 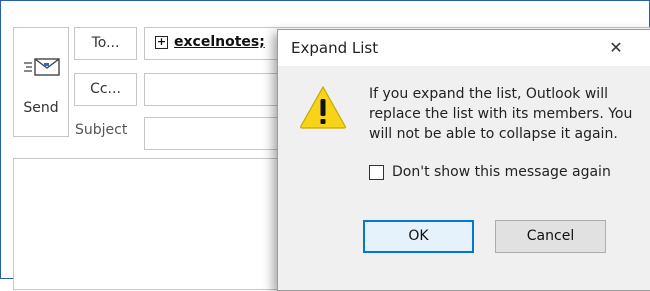 What do you see at coordinates (616, 48) in the screenshot?
I see `close-icon: ✕` at bounding box center [616, 48].